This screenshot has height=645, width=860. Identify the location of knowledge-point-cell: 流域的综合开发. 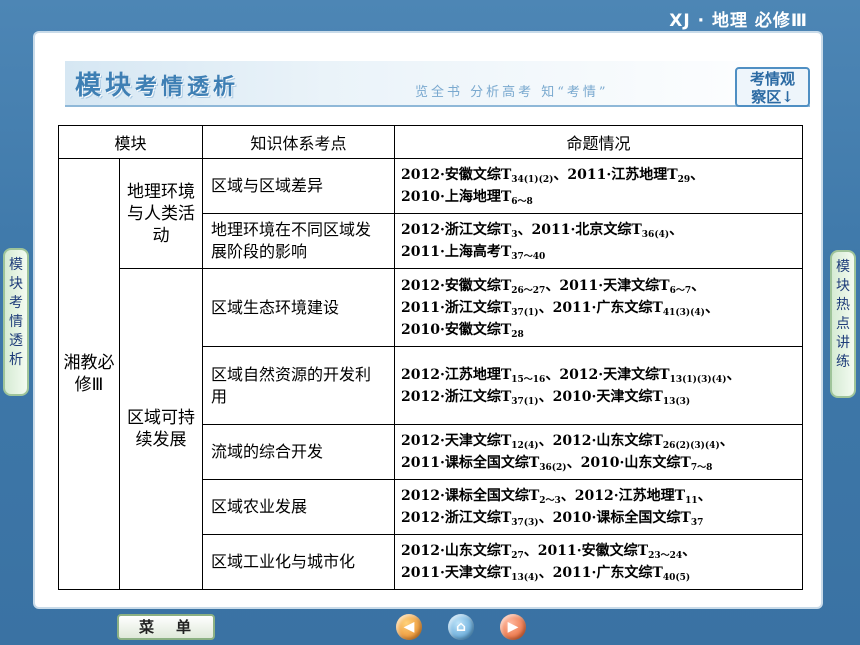
(298, 452).